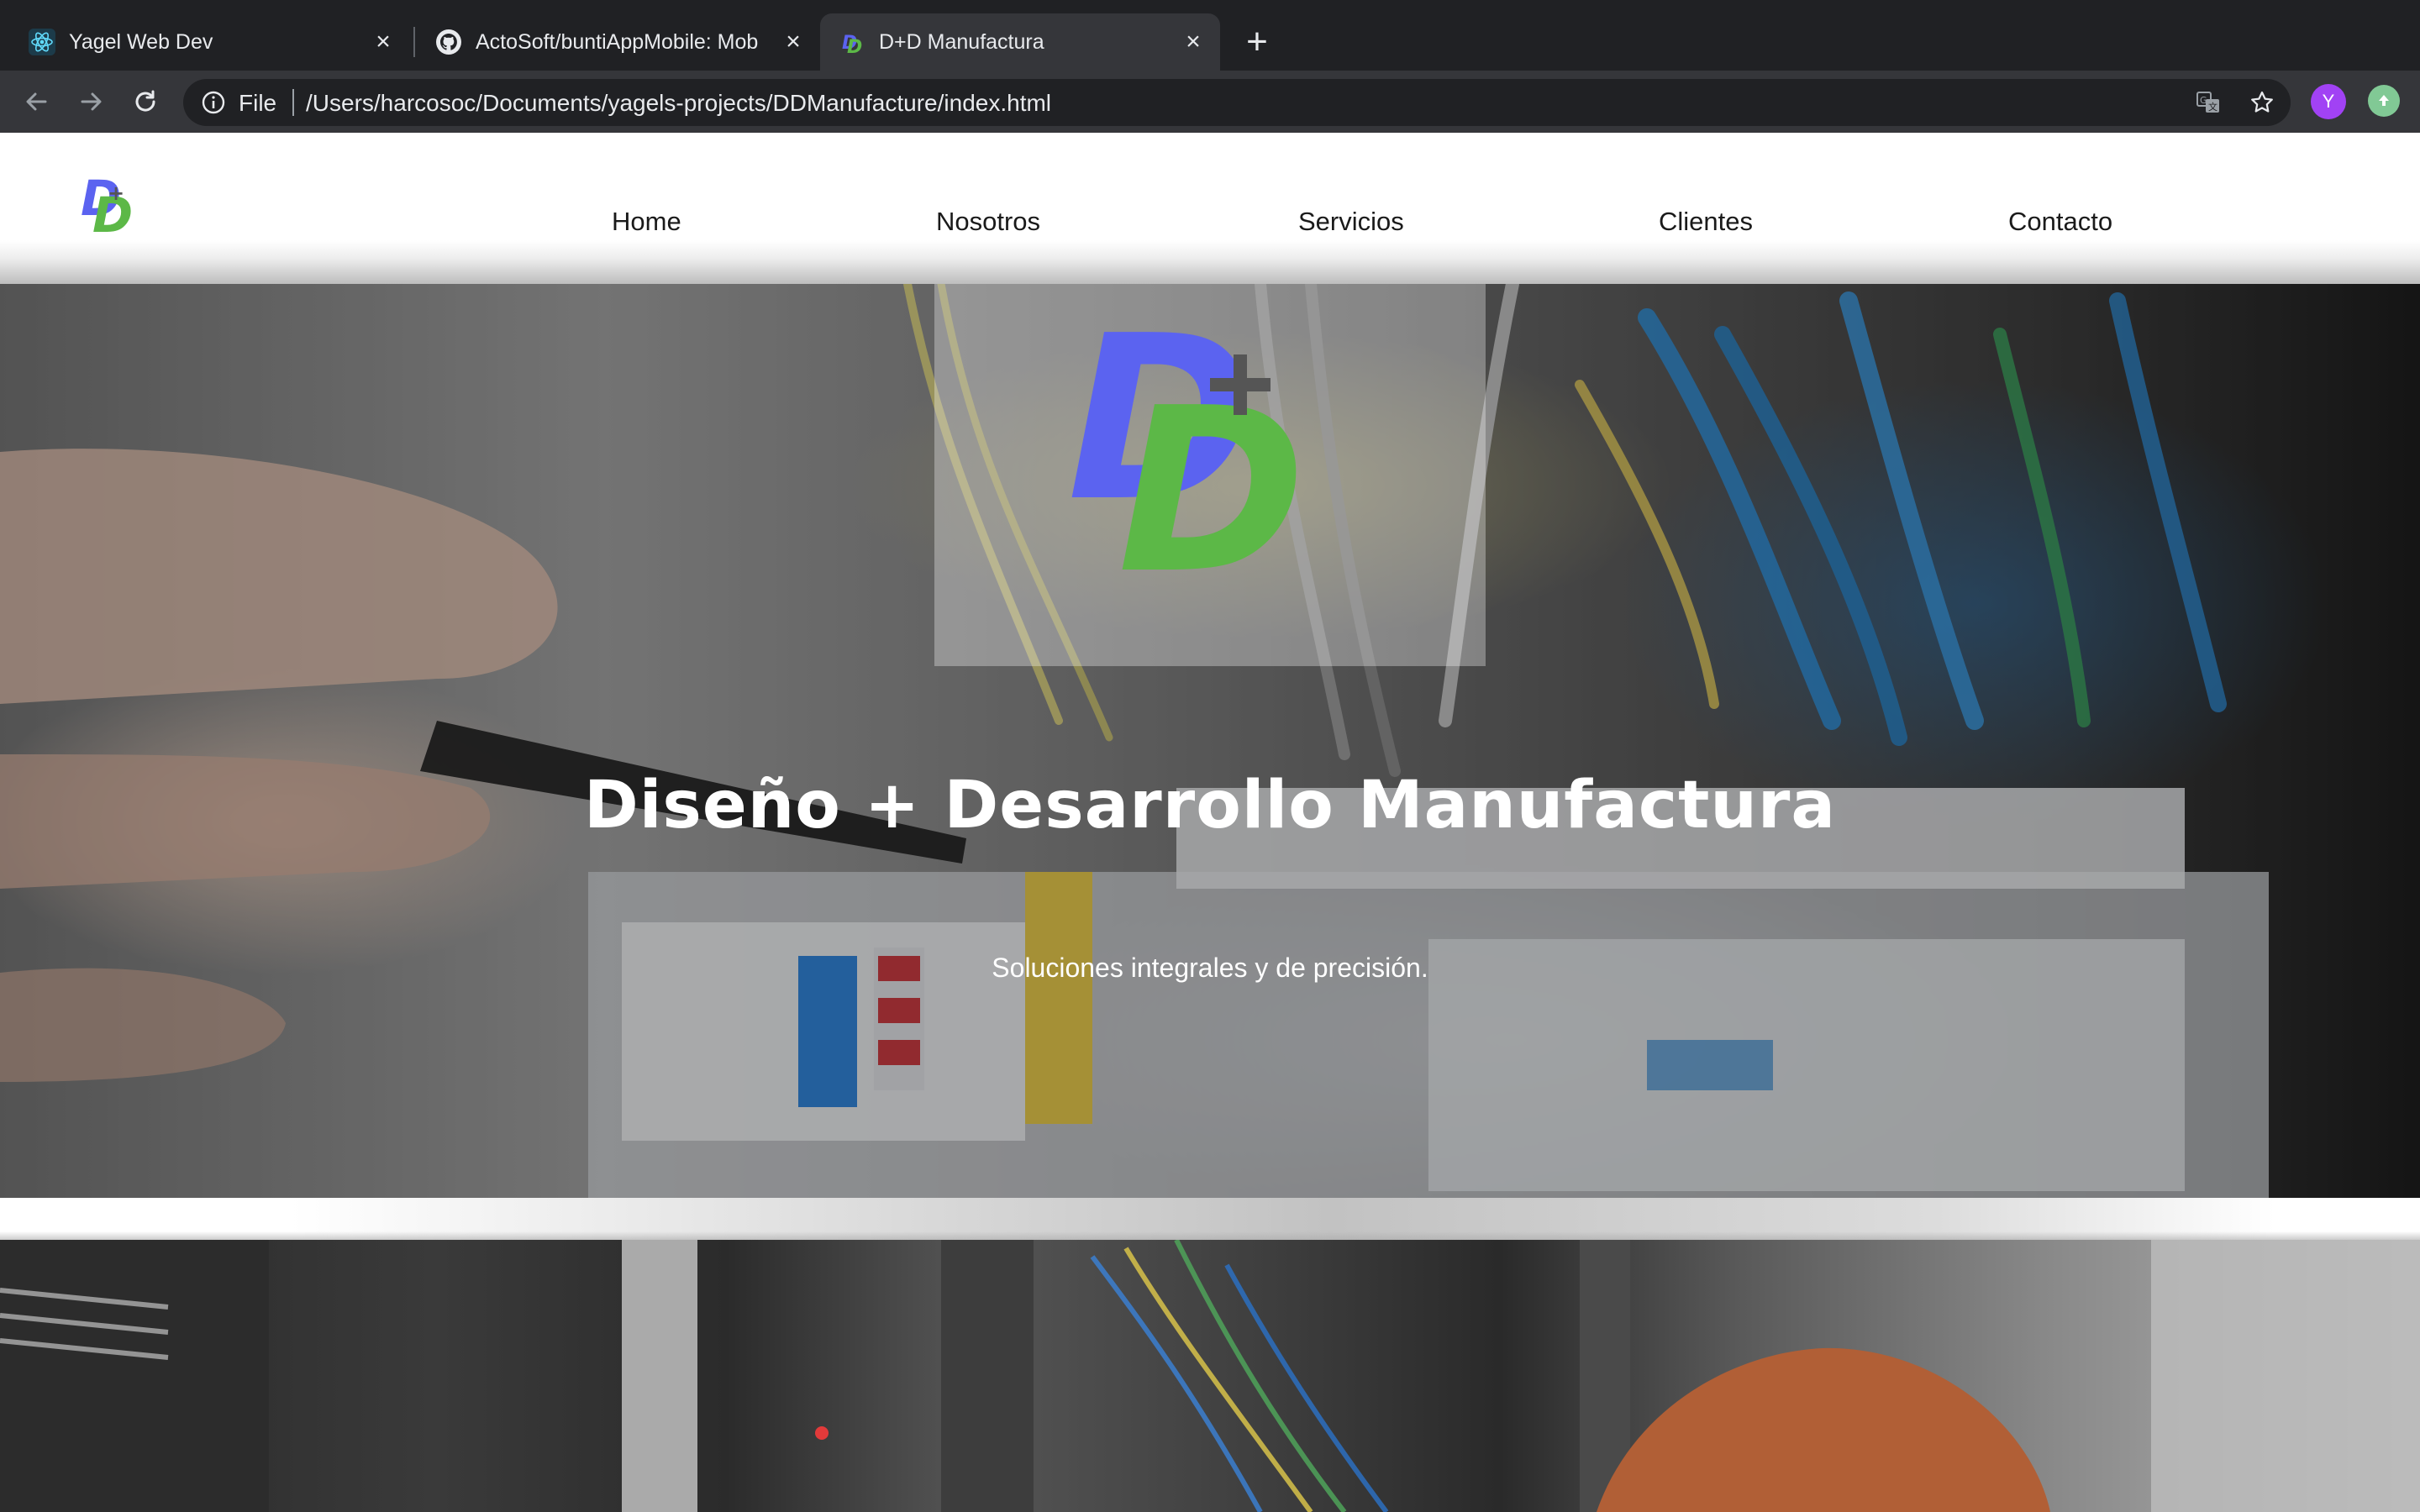 This screenshot has height=1512, width=2420. Describe the element at coordinates (961, 41) in the screenshot. I see `tab-title: D+D Manufactura` at that location.